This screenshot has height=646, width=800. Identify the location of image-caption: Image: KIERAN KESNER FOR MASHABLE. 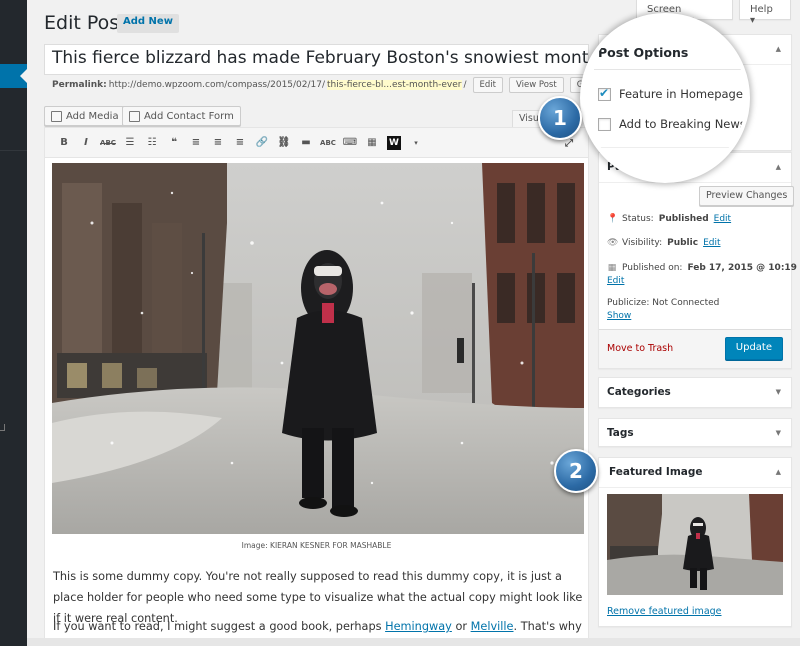
(316, 545).